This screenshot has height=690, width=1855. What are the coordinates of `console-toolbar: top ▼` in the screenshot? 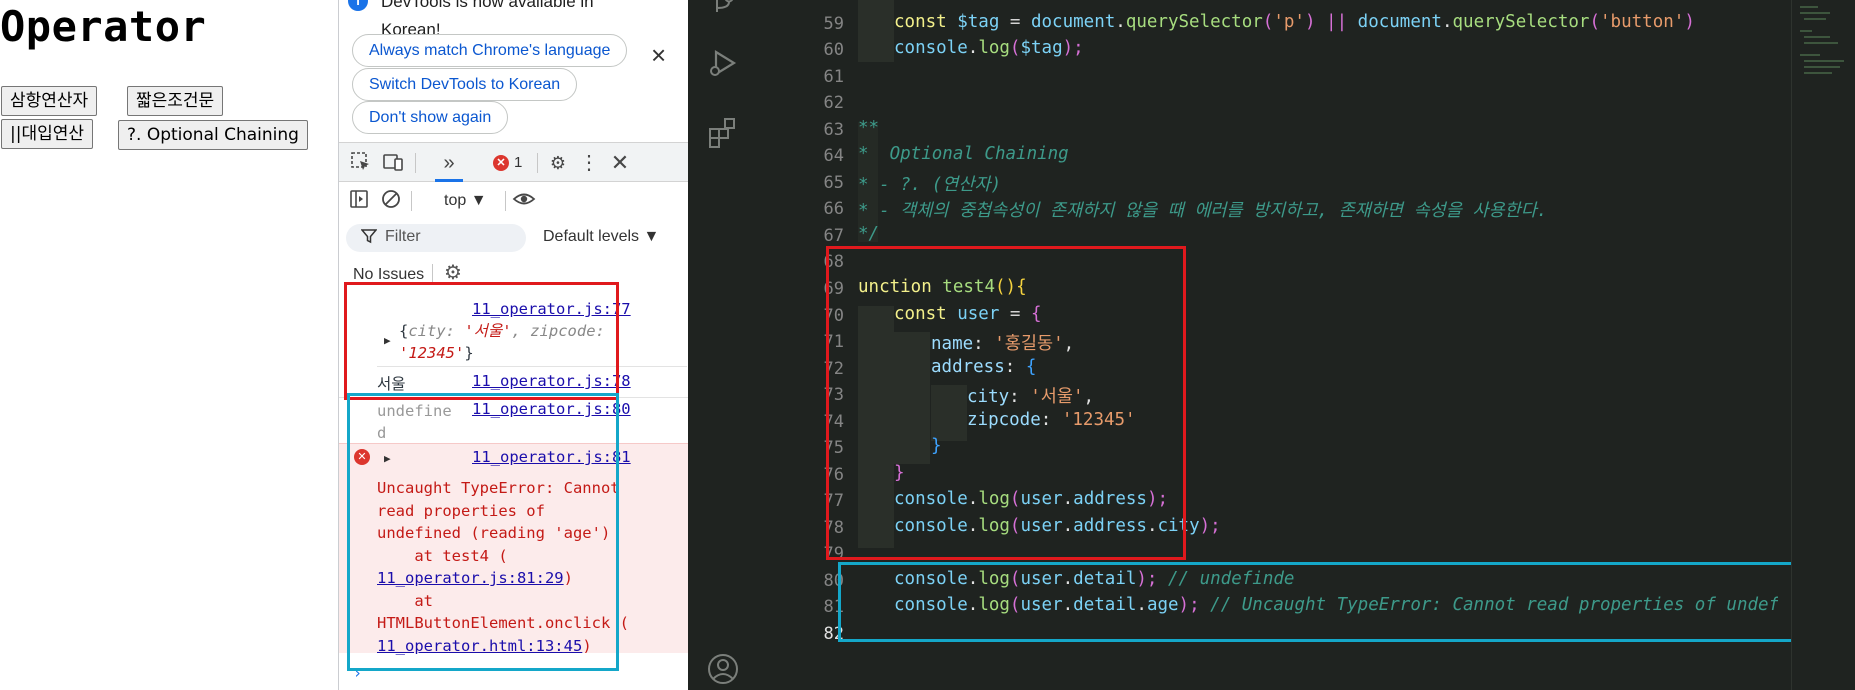 It's located at (513, 201).